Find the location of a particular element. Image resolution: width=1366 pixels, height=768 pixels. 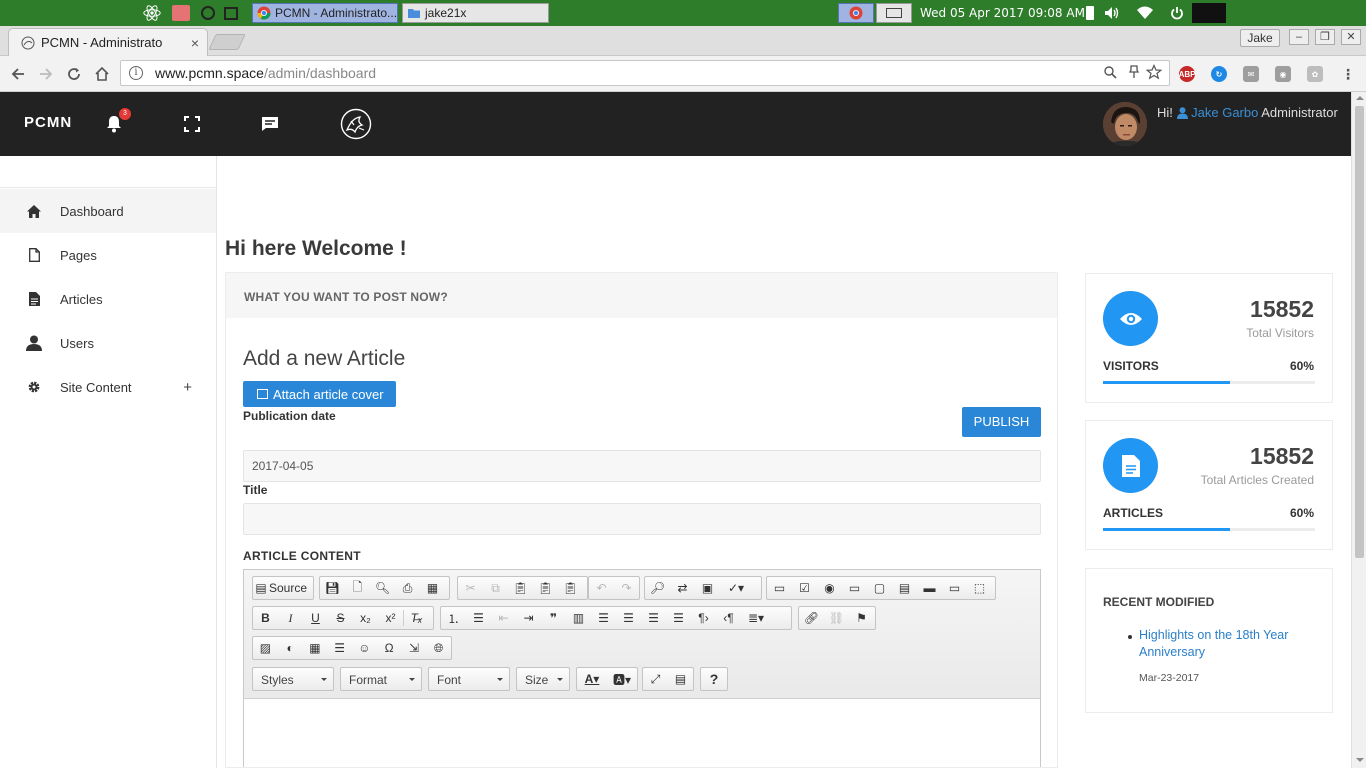

volume-icon is located at coordinates (1112, 13).